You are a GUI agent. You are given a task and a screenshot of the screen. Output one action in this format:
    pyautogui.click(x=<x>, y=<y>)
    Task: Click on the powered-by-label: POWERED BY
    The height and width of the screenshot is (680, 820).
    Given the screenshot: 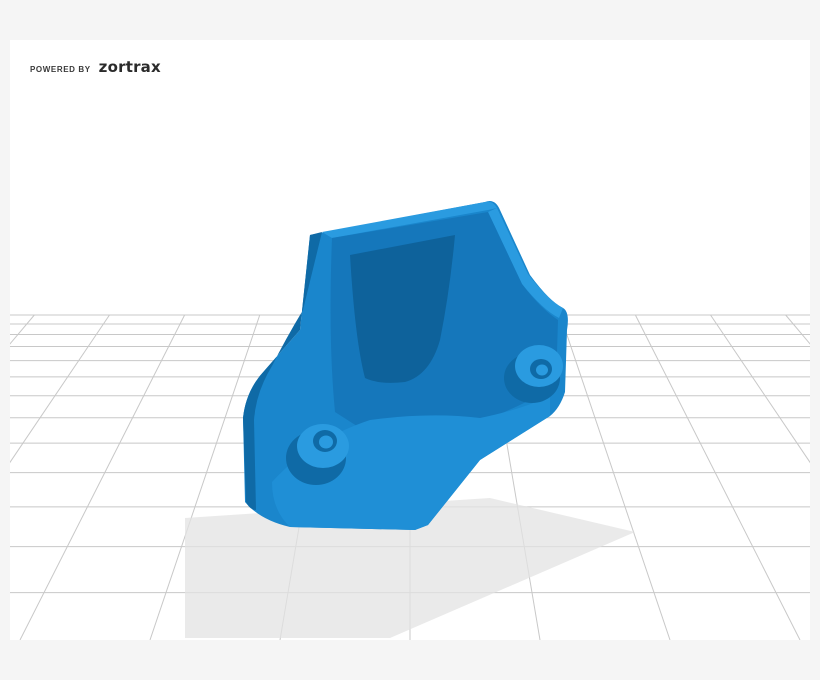 What is the action you would take?
    pyautogui.click(x=60, y=69)
    